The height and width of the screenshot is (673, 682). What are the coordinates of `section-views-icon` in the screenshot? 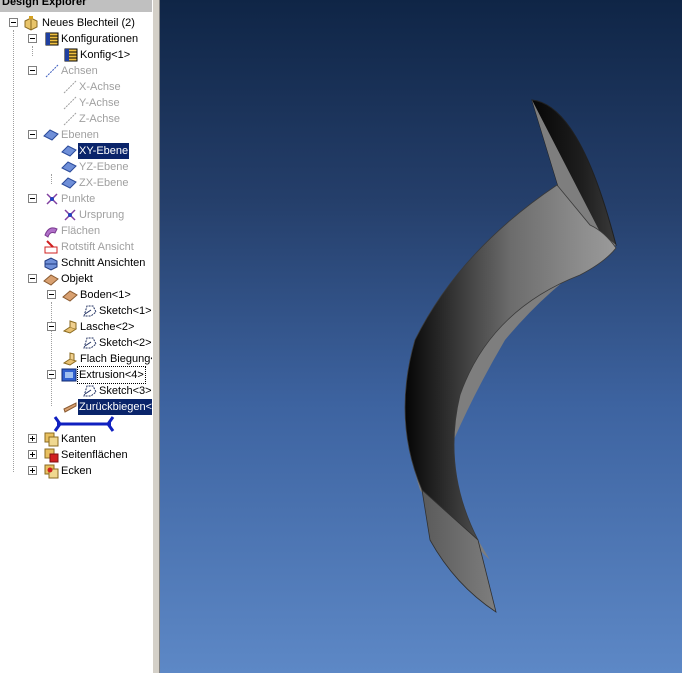 It's located at (51, 264).